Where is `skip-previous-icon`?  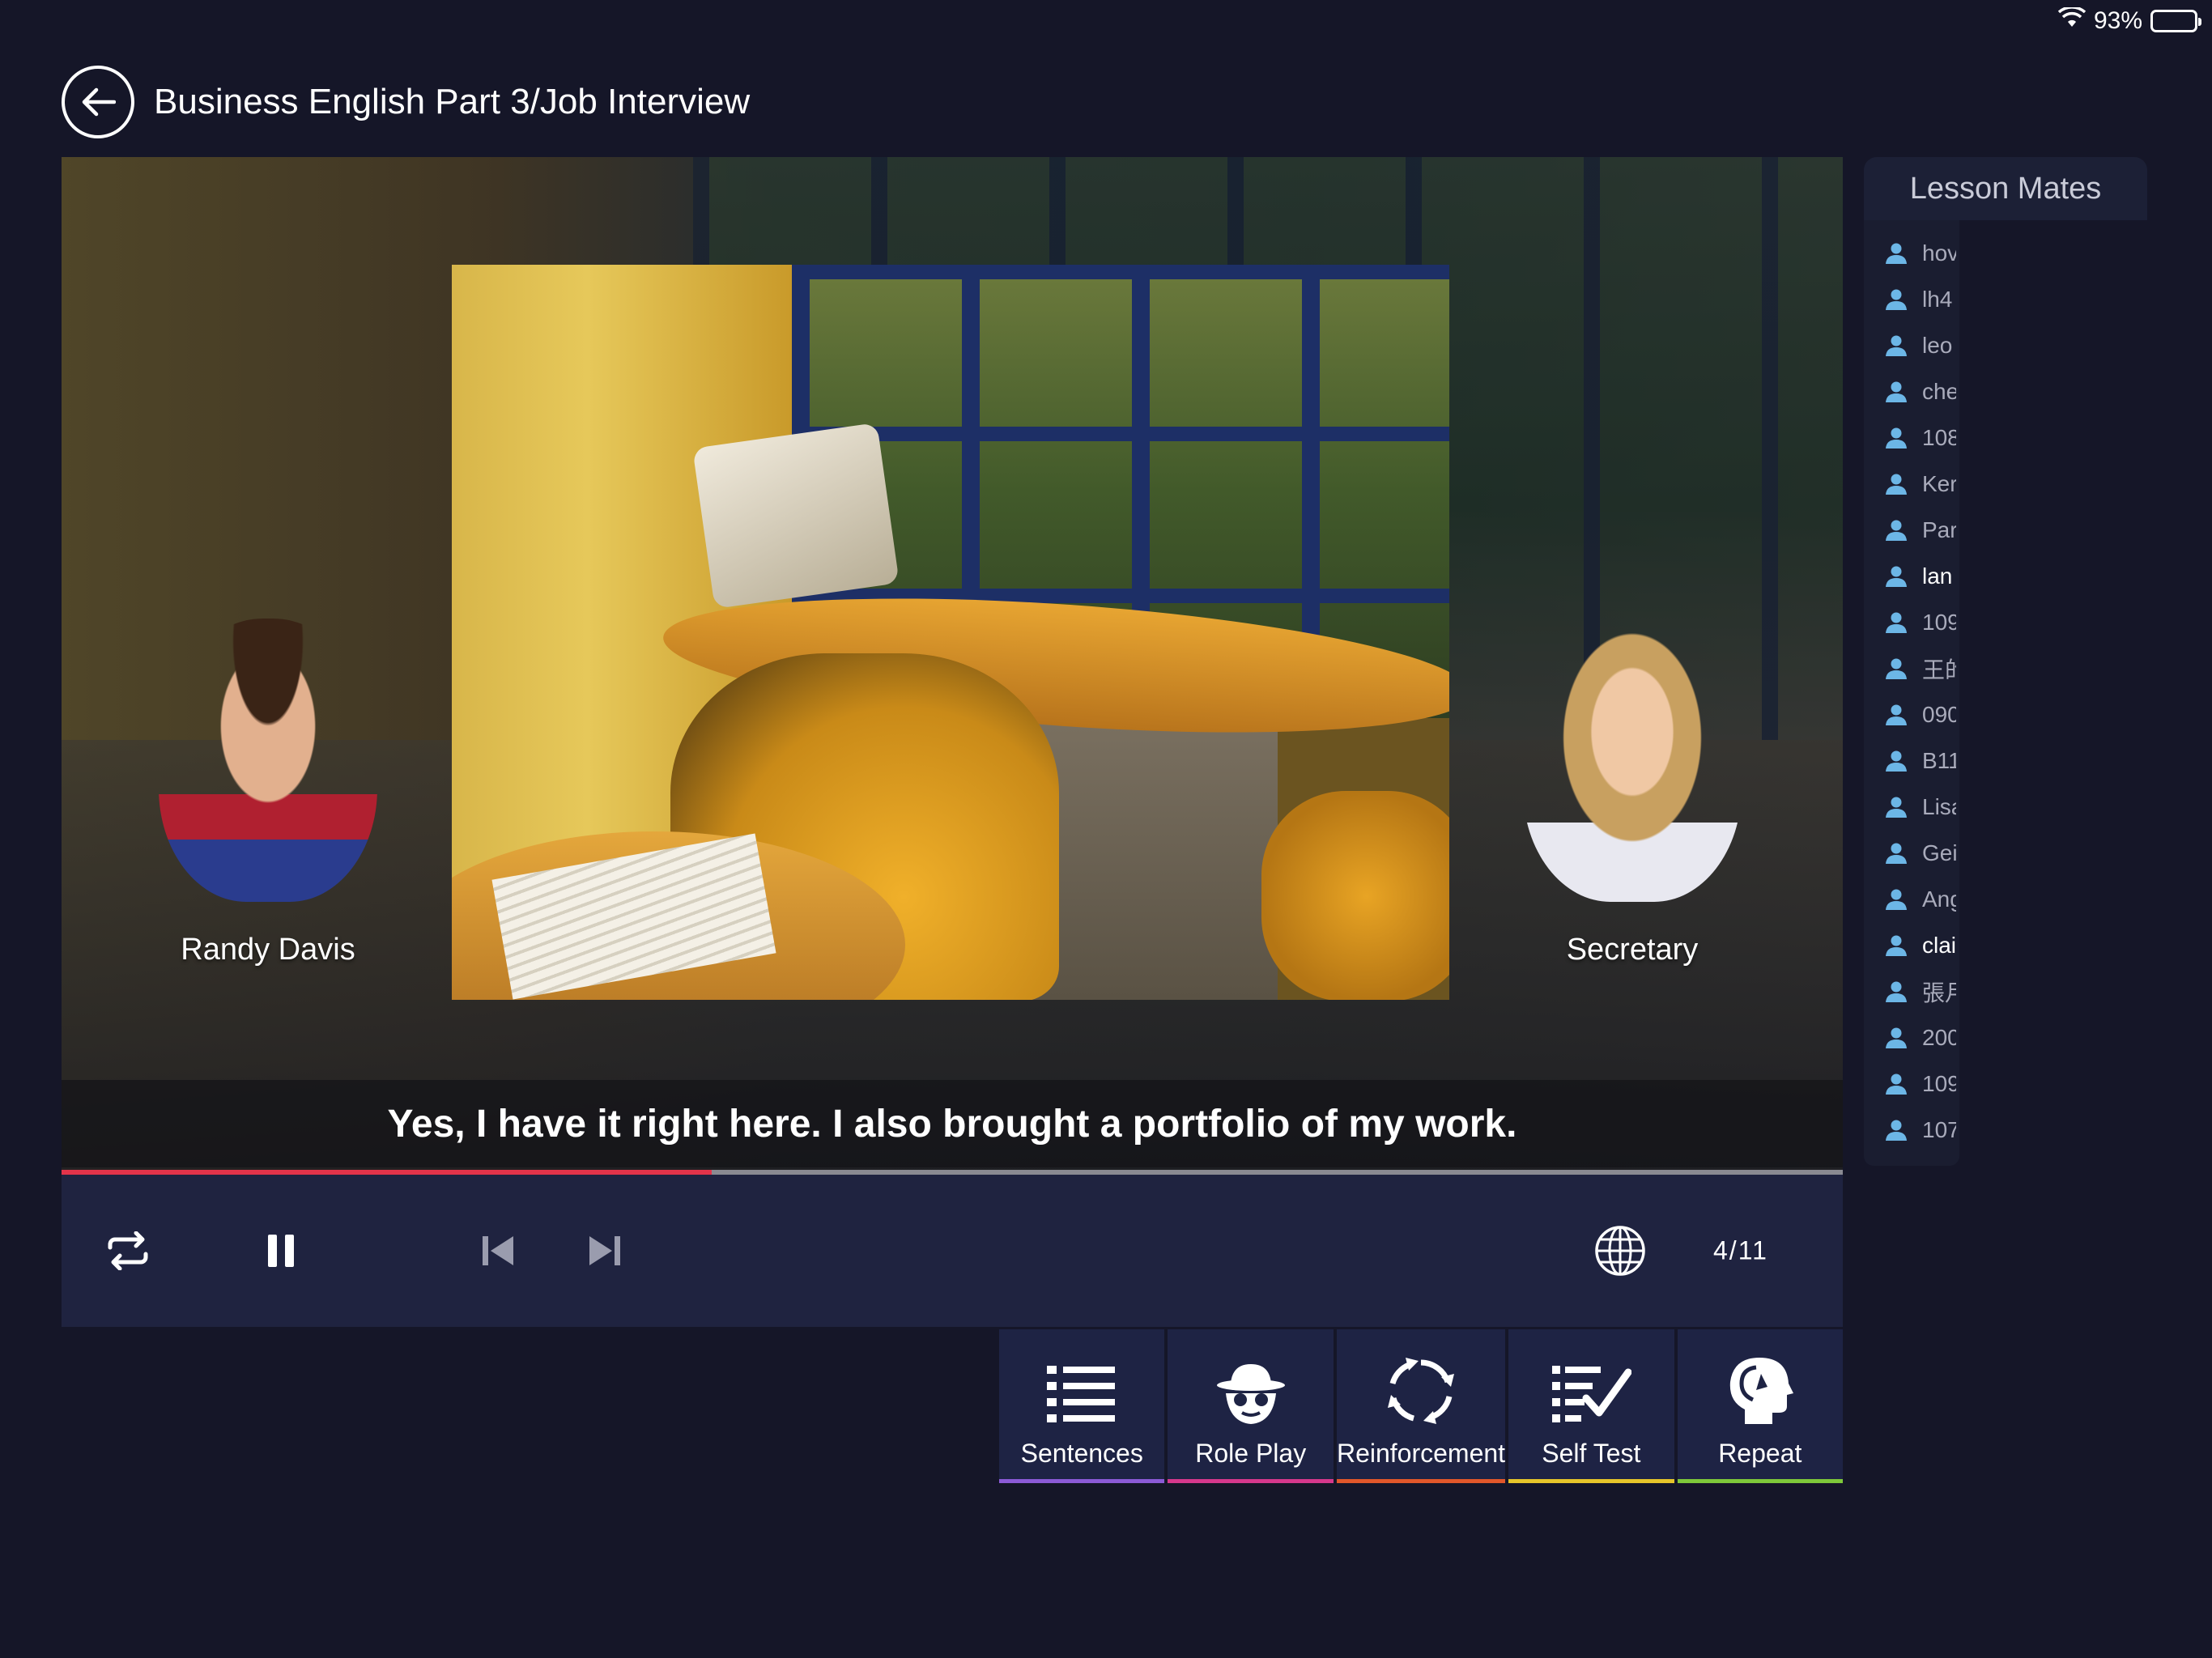
skip-previous-icon is located at coordinates (498, 1250).